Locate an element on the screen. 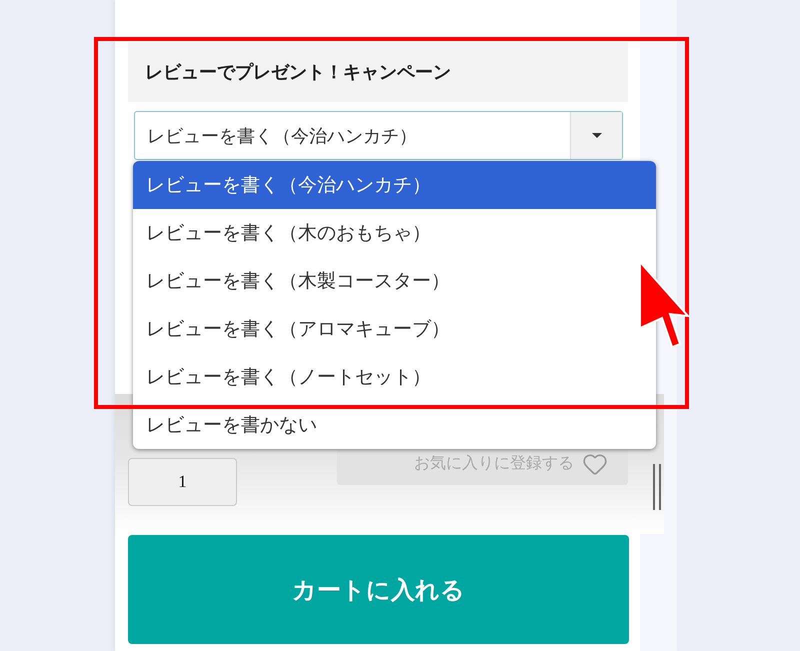 Image resolution: width=800 pixels, height=651 pixels. dropdown-option: レビューを書く（木のおもちゃ） is located at coordinates (288, 233).